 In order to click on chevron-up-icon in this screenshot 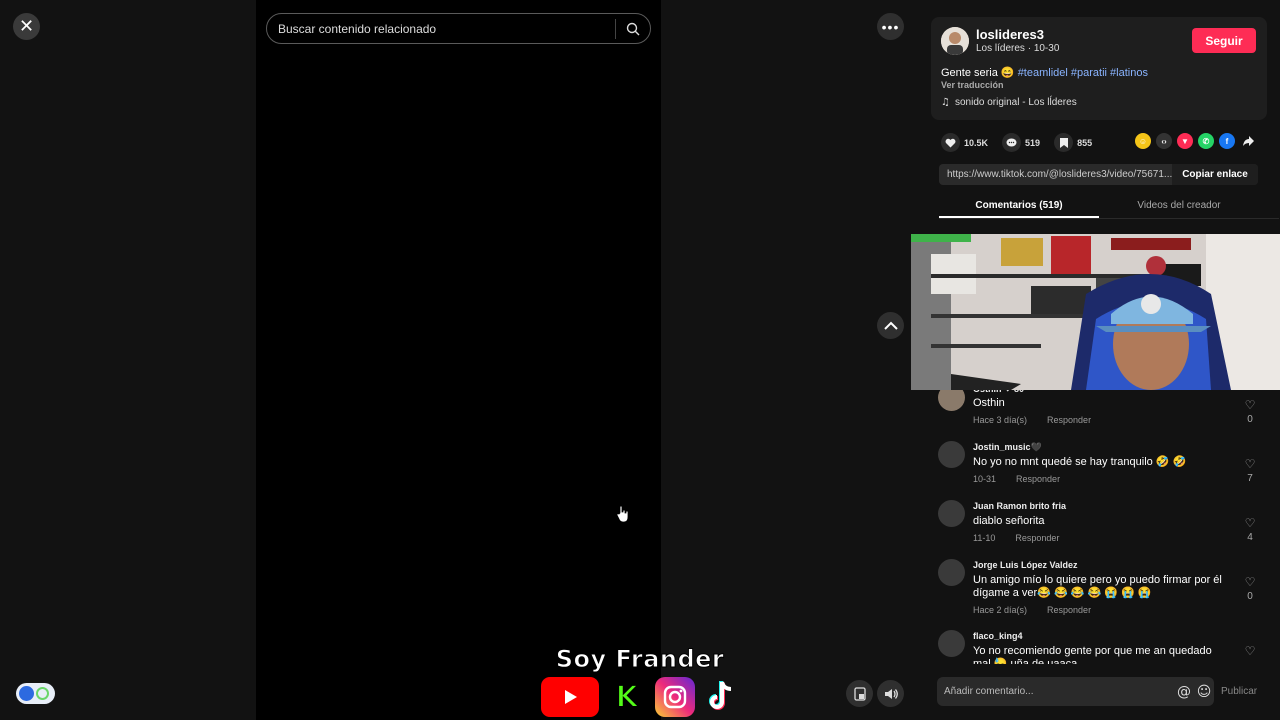, I will do `click(890, 325)`.